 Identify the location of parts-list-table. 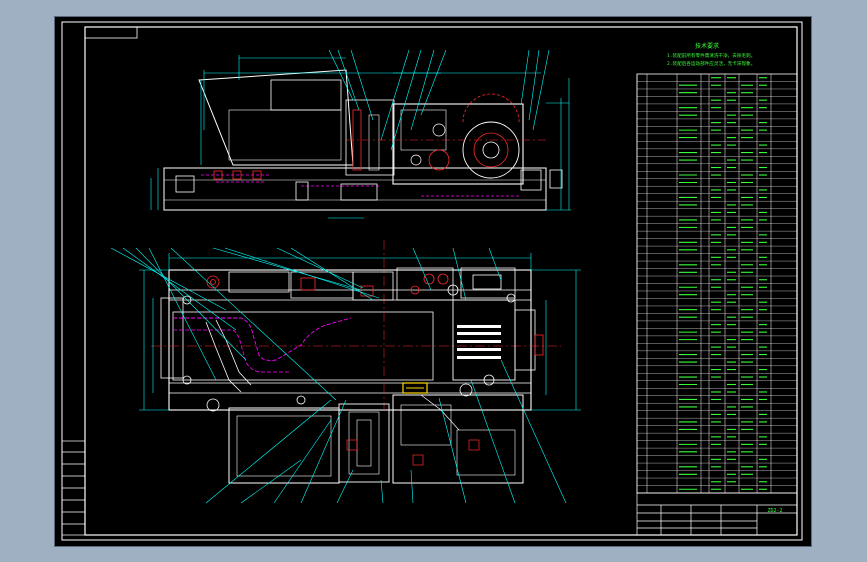
(717, 283).